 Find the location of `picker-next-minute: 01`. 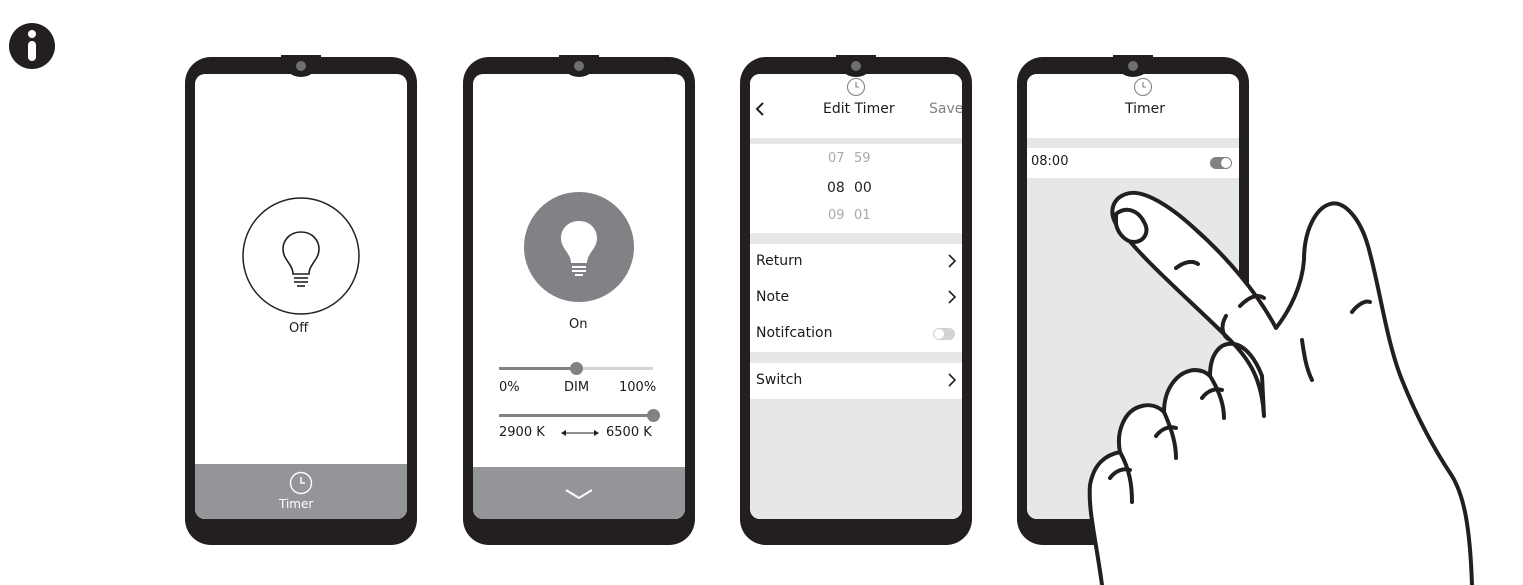

picker-next-minute: 01 is located at coordinates (862, 215).